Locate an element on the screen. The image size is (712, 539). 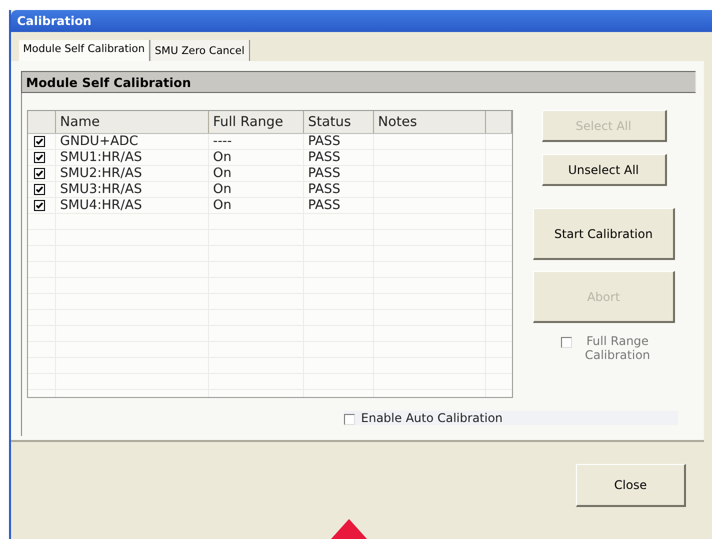
tab: Module Self Calibration is located at coordinates (84, 50).